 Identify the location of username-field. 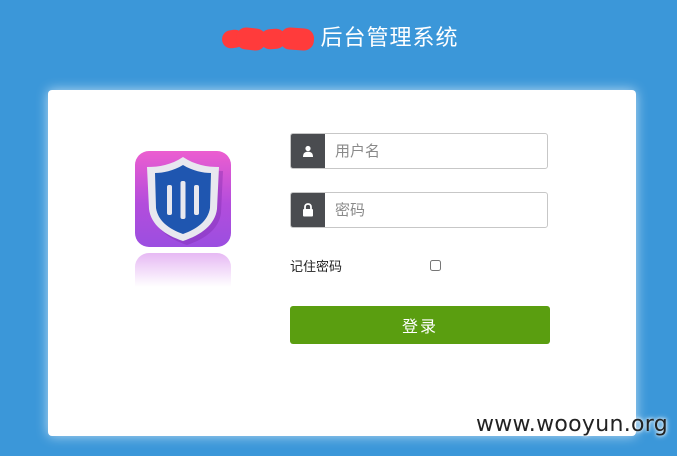
(419, 151).